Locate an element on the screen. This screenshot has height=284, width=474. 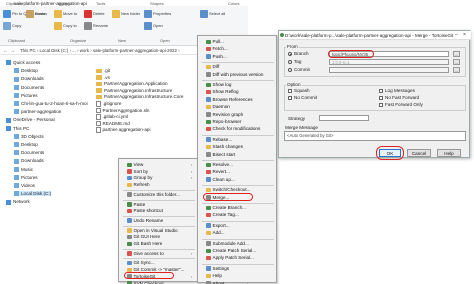
tortoisegit-menu-item: Settings is located at coordinates (217, 268).